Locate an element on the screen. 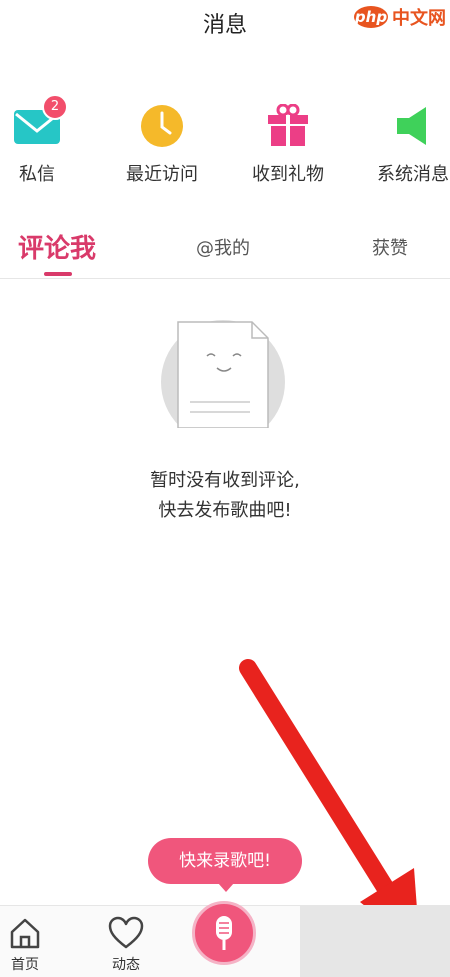 The width and height of the screenshot is (450, 977). record-tooltip: 快来录歌吧! is located at coordinates (225, 861).